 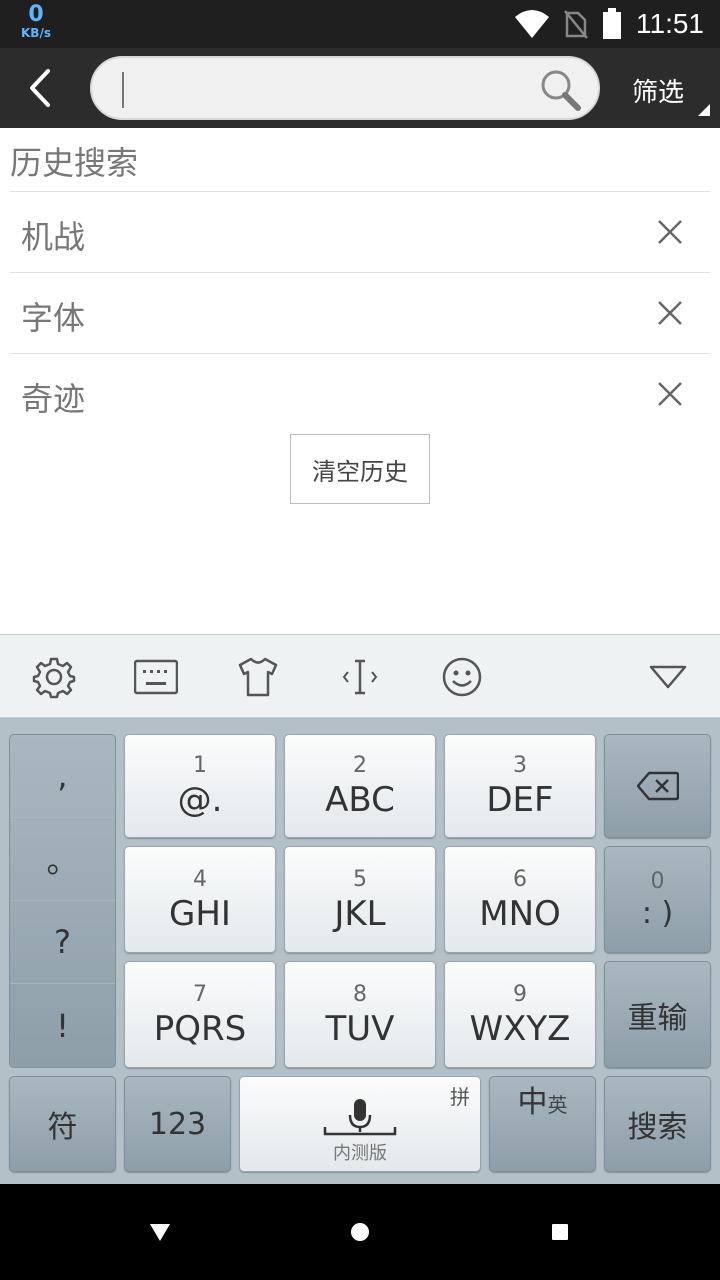 I want to click on search-input, so click(x=312, y=88).